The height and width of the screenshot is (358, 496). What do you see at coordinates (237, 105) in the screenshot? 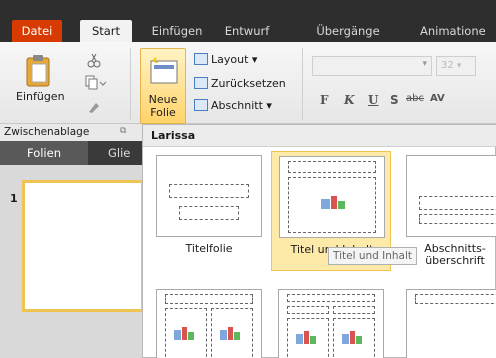
I see `section-label: Abschnitt` at bounding box center [237, 105].